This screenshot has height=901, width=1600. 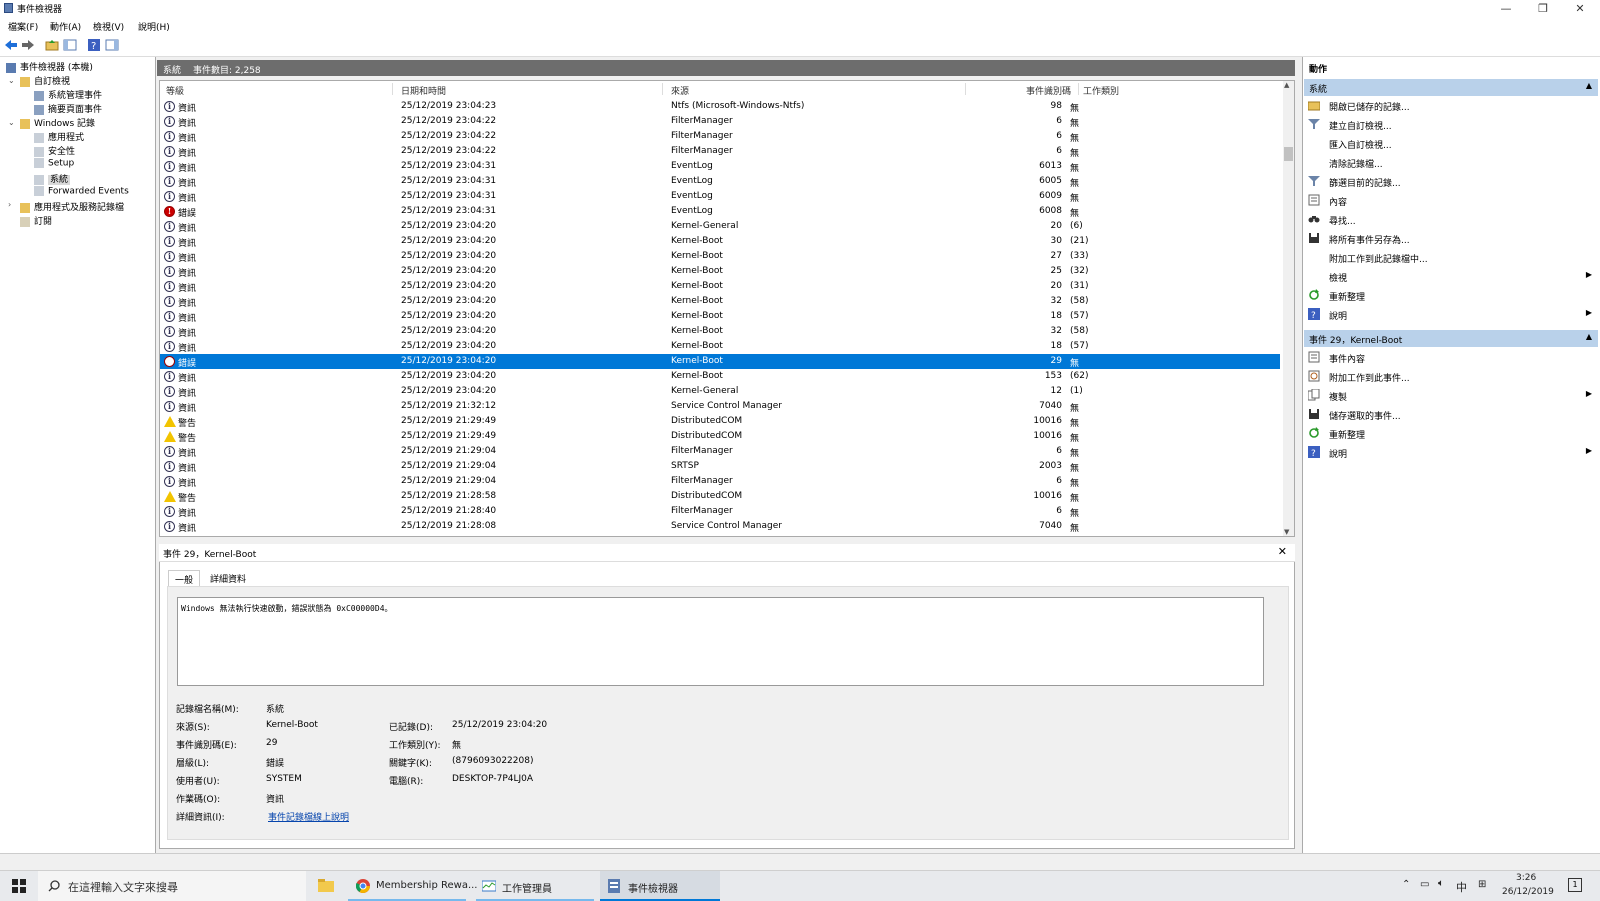 I want to click on taskbar-search-box: 在這裡輸入文字來搜尋, so click(x=172, y=886).